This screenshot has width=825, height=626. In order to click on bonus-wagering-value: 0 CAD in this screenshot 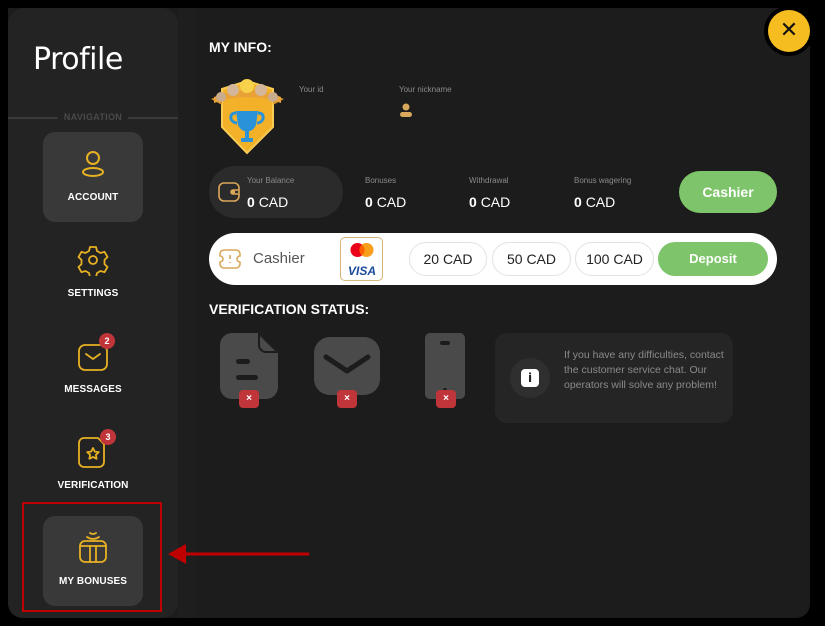, I will do `click(594, 202)`.